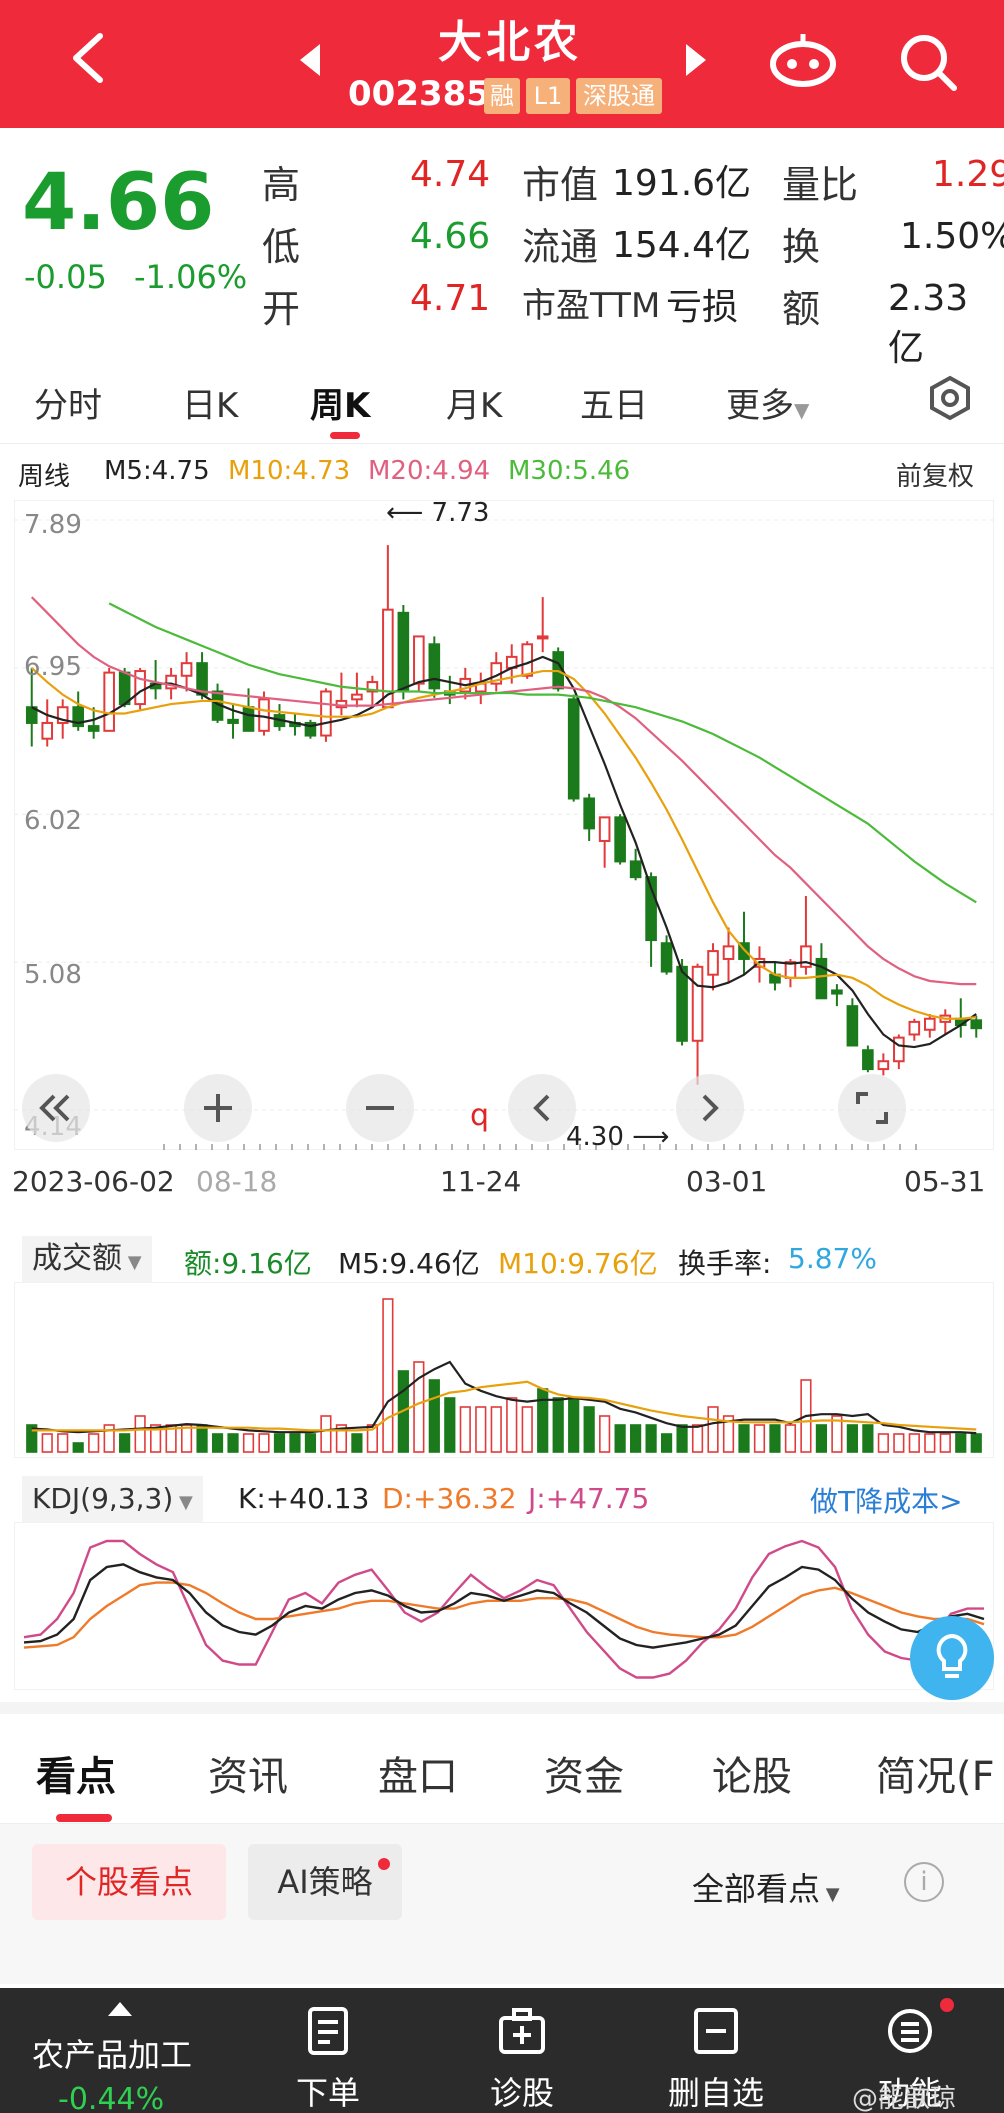 The width and height of the screenshot is (1004, 2113). I want to click on kdj-frame, so click(504, 1606).